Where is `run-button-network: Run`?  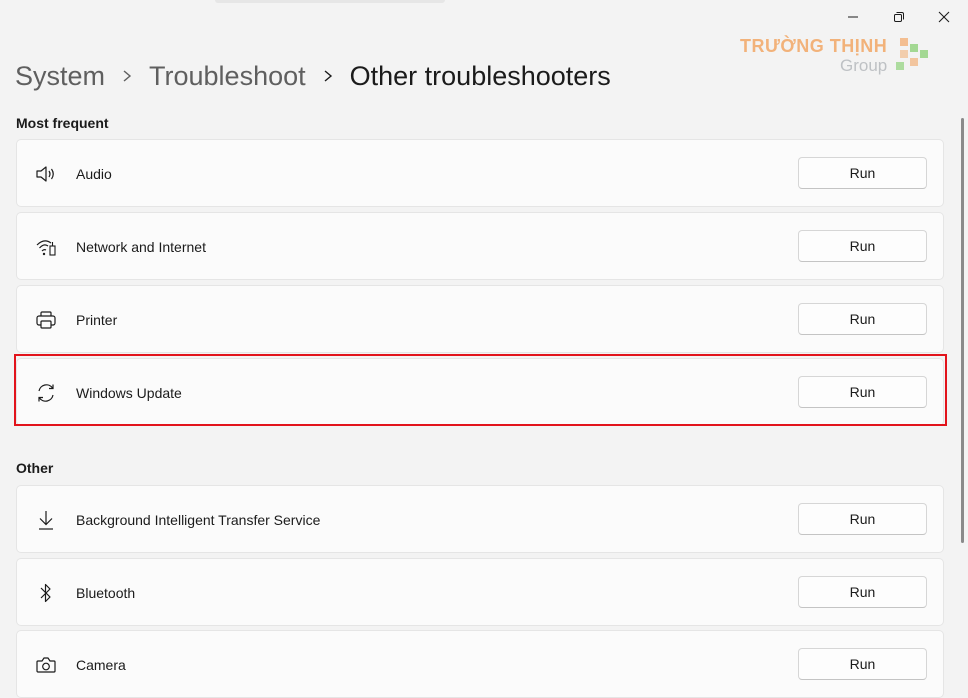
run-button-network: Run is located at coordinates (862, 246).